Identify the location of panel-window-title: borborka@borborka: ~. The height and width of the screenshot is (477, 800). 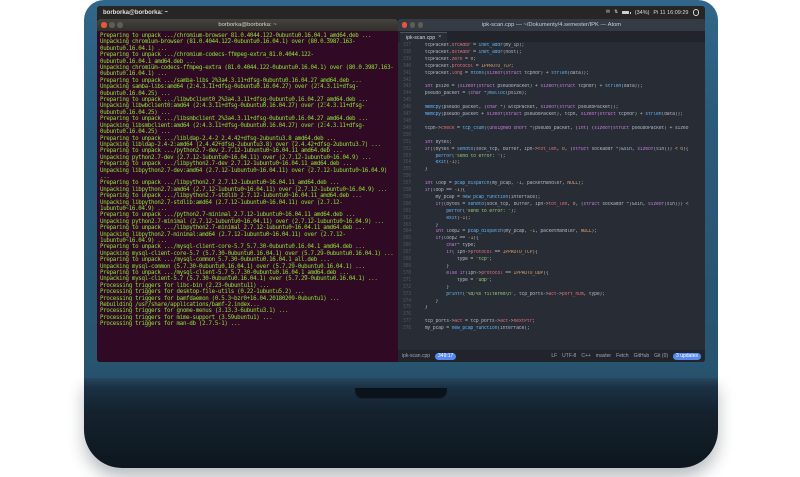
(136, 12).